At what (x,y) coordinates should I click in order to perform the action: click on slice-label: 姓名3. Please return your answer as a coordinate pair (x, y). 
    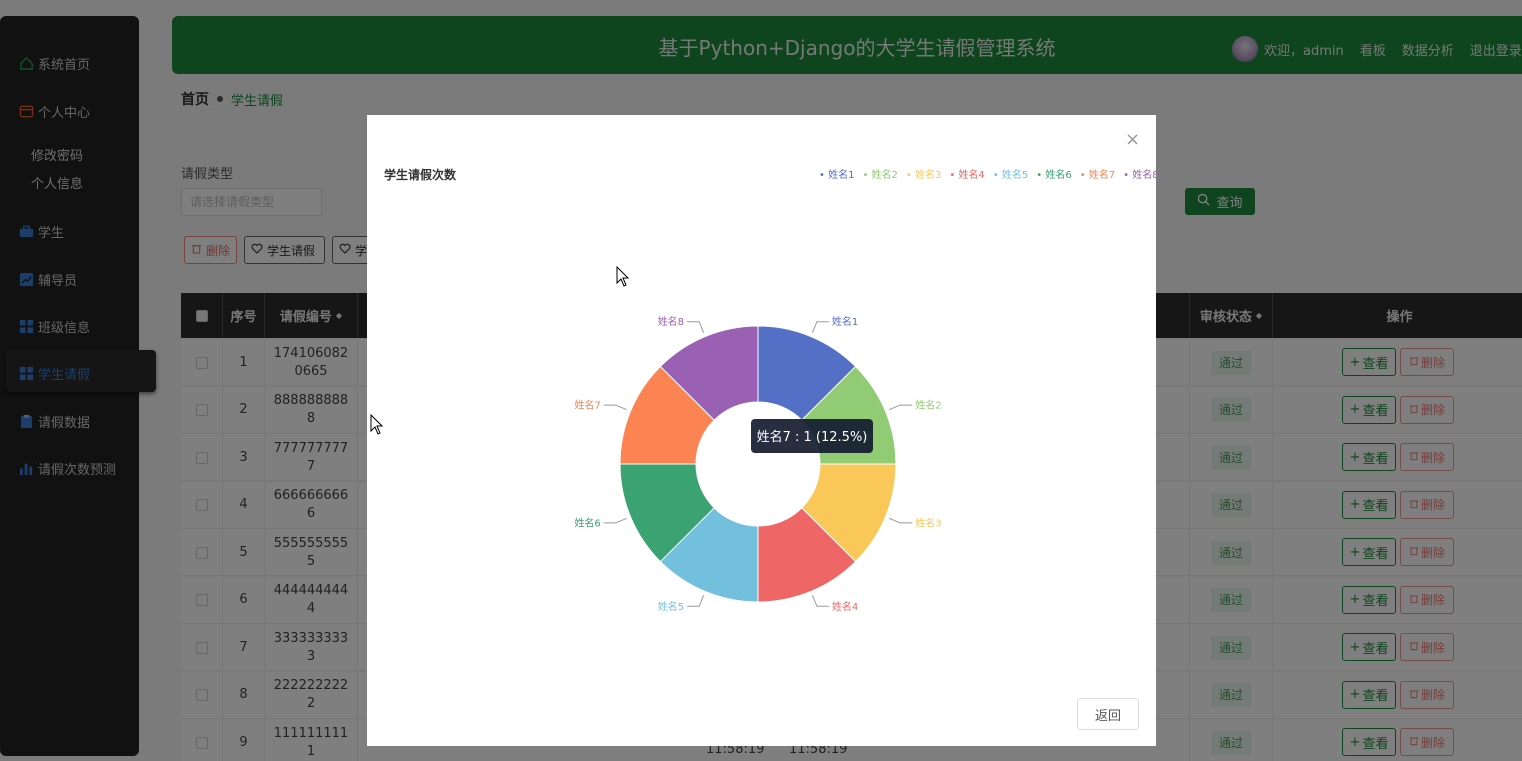
    Looking at the image, I should click on (928, 522).